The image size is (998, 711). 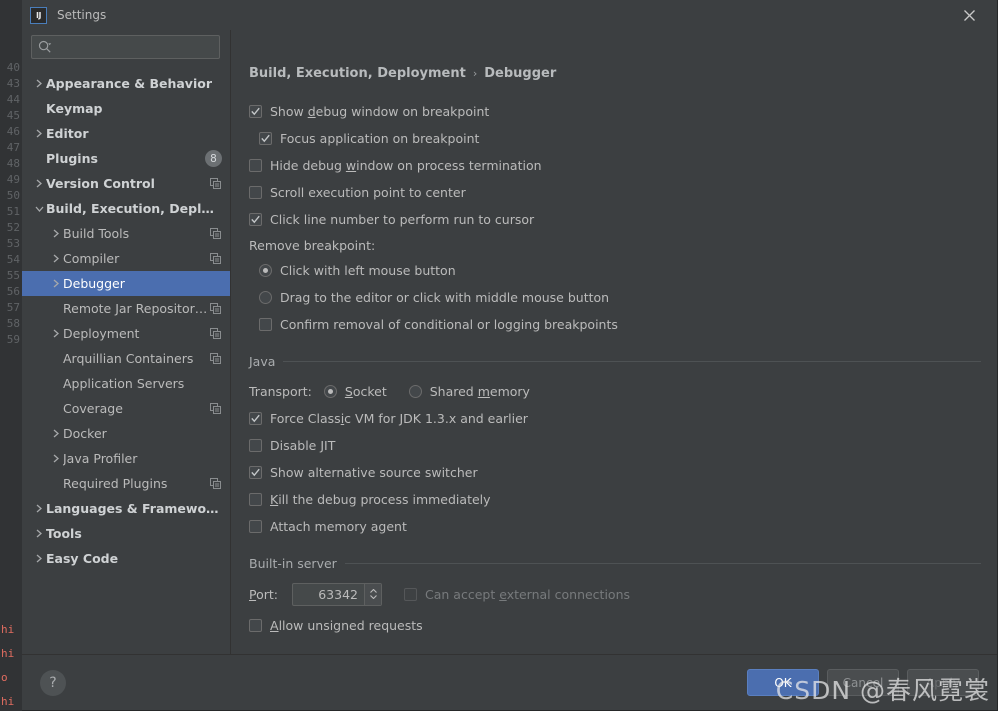 What do you see at coordinates (126, 183) in the screenshot?
I see `sidebar-item-version-control: Version Control` at bounding box center [126, 183].